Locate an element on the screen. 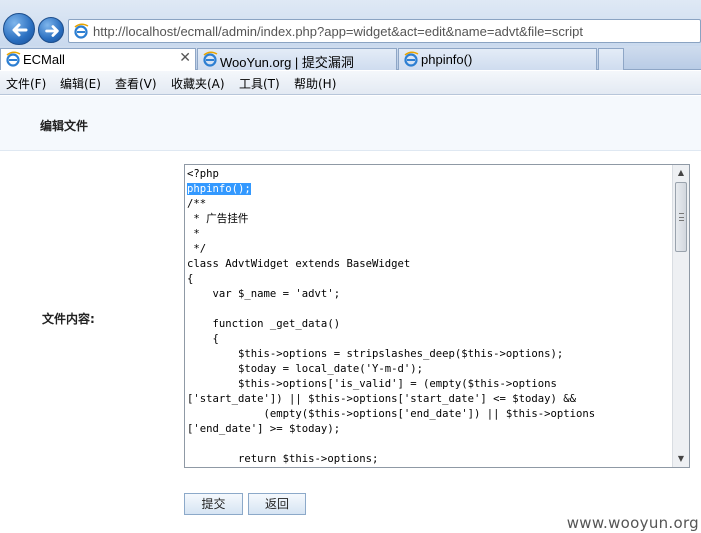 The height and width of the screenshot is (533, 701). code-line: <?php is located at coordinates (430, 174).